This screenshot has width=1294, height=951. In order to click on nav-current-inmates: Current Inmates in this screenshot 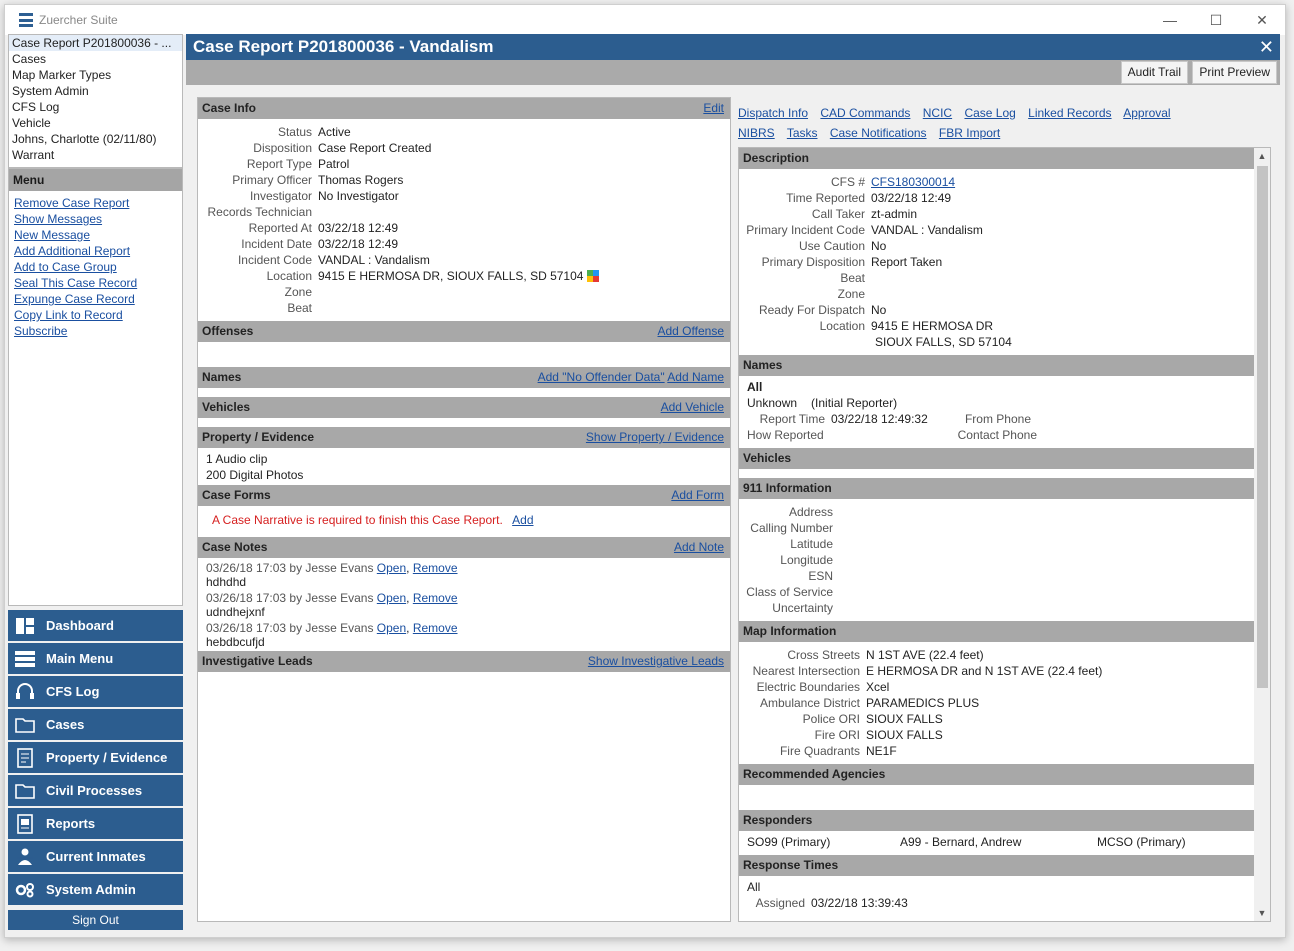, I will do `click(95, 856)`.